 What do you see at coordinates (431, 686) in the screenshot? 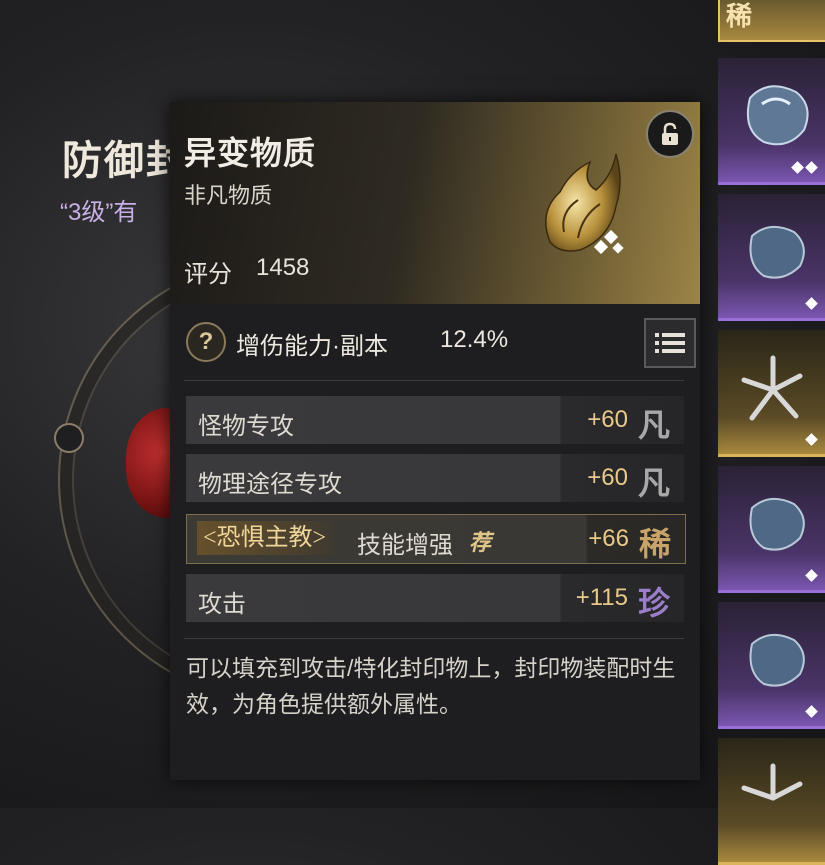
I see `item-description: 可以填充到攻击/特化封印物上，封印物装配时生效，为角色提供额外属性。` at bounding box center [431, 686].